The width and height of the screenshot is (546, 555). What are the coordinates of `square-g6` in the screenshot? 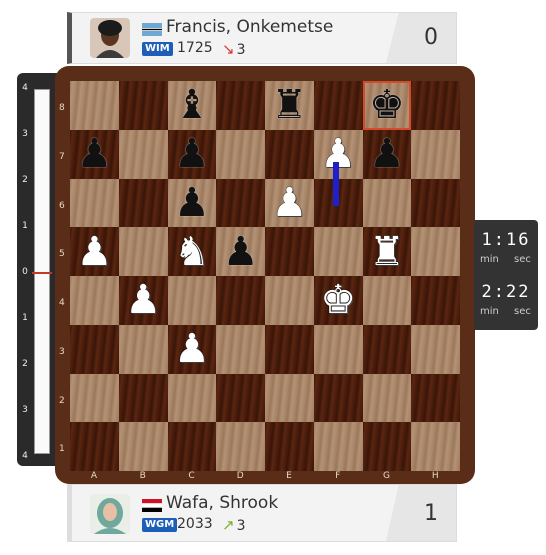 It's located at (387, 203).